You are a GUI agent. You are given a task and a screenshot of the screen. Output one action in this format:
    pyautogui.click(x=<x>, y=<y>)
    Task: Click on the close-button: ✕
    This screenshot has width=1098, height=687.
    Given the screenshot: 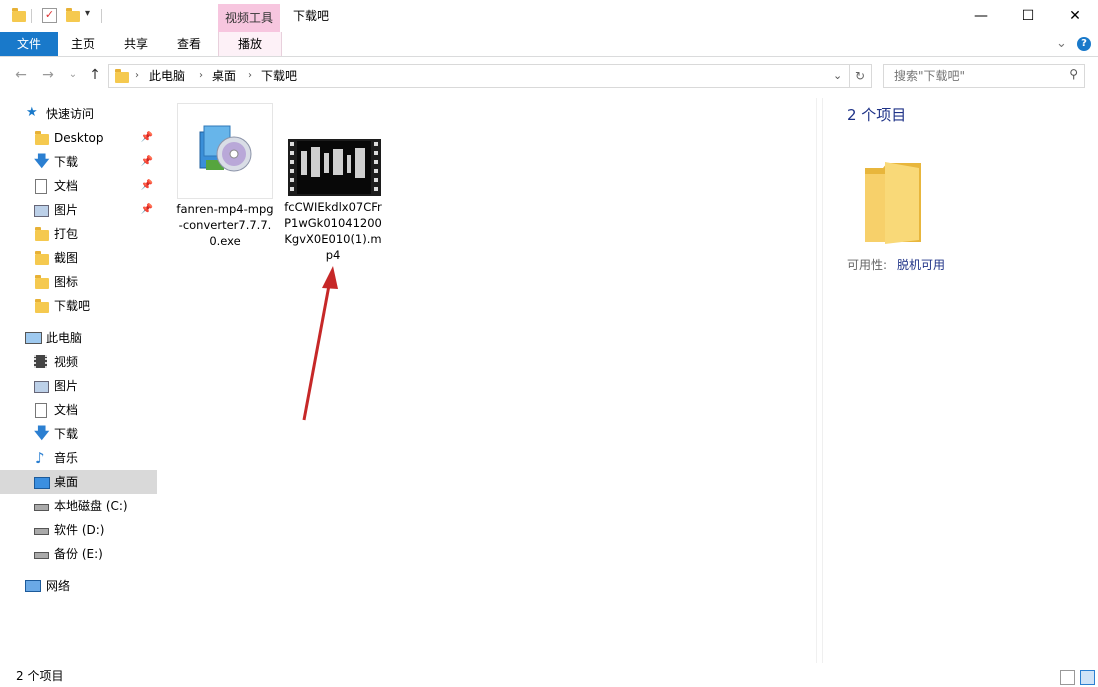 What is the action you would take?
    pyautogui.click(x=1075, y=16)
    